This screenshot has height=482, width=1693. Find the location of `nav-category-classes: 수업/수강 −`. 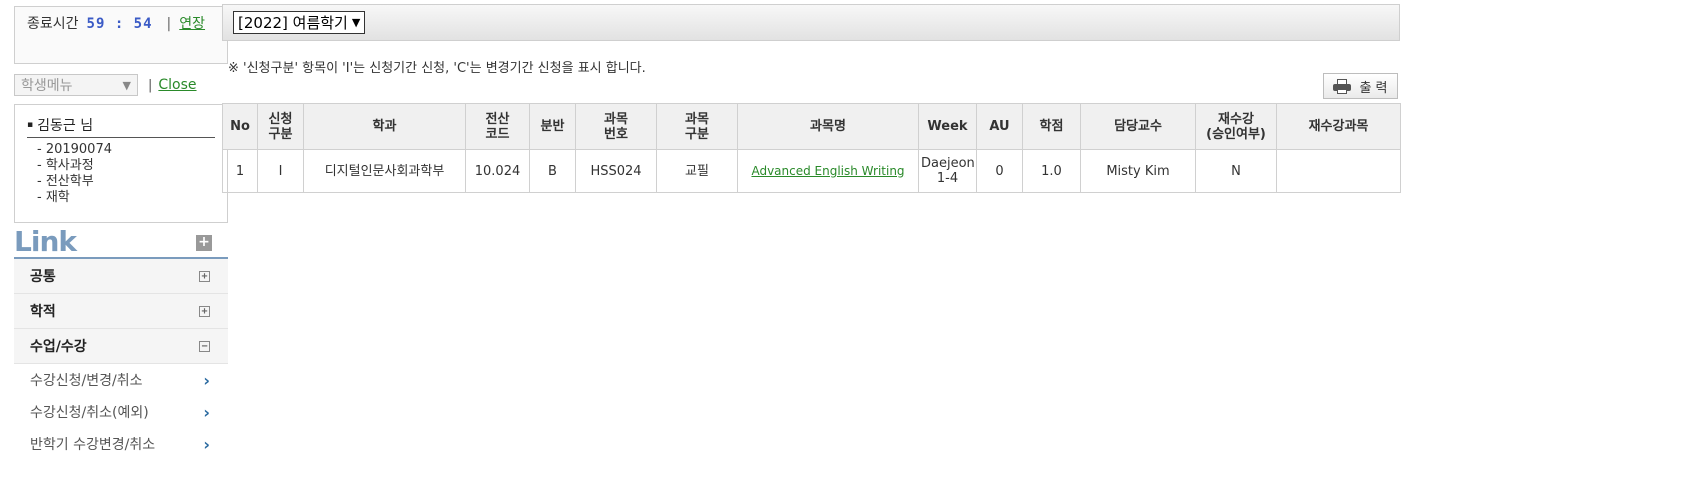

nav-category-classes: 수업/수강 − is located at coordinates (121, 346).